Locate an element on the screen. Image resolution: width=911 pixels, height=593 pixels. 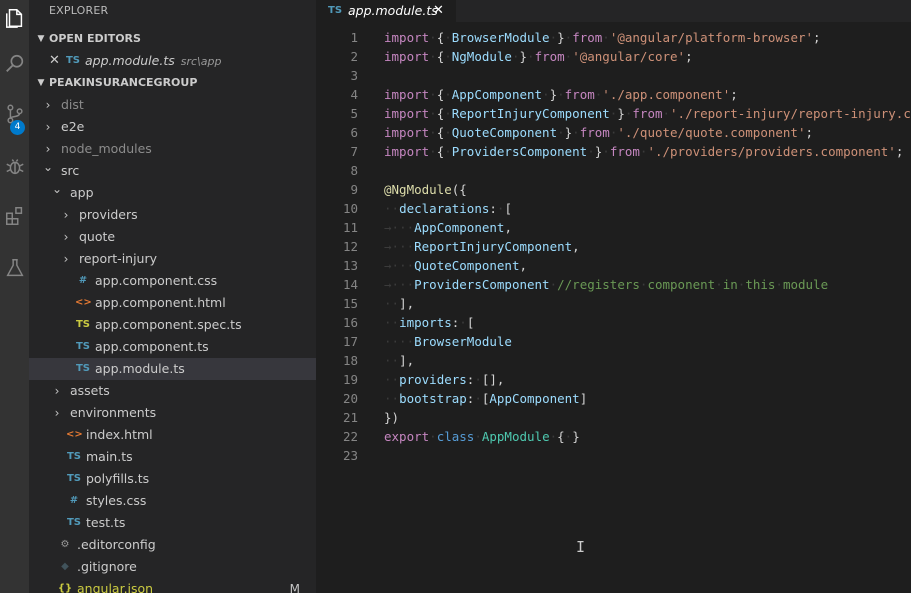
tree-item-label: polyfills.ts is located at coordinates (118, 478).